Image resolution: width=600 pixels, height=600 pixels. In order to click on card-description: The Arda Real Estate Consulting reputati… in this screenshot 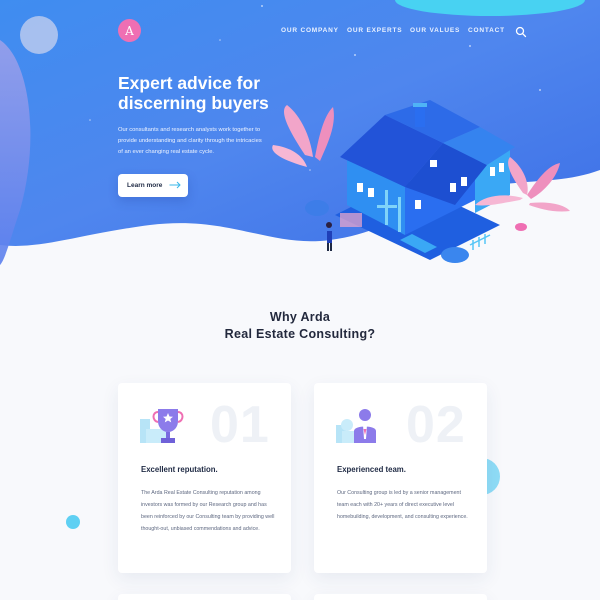, I will do `click(208, 511)`.